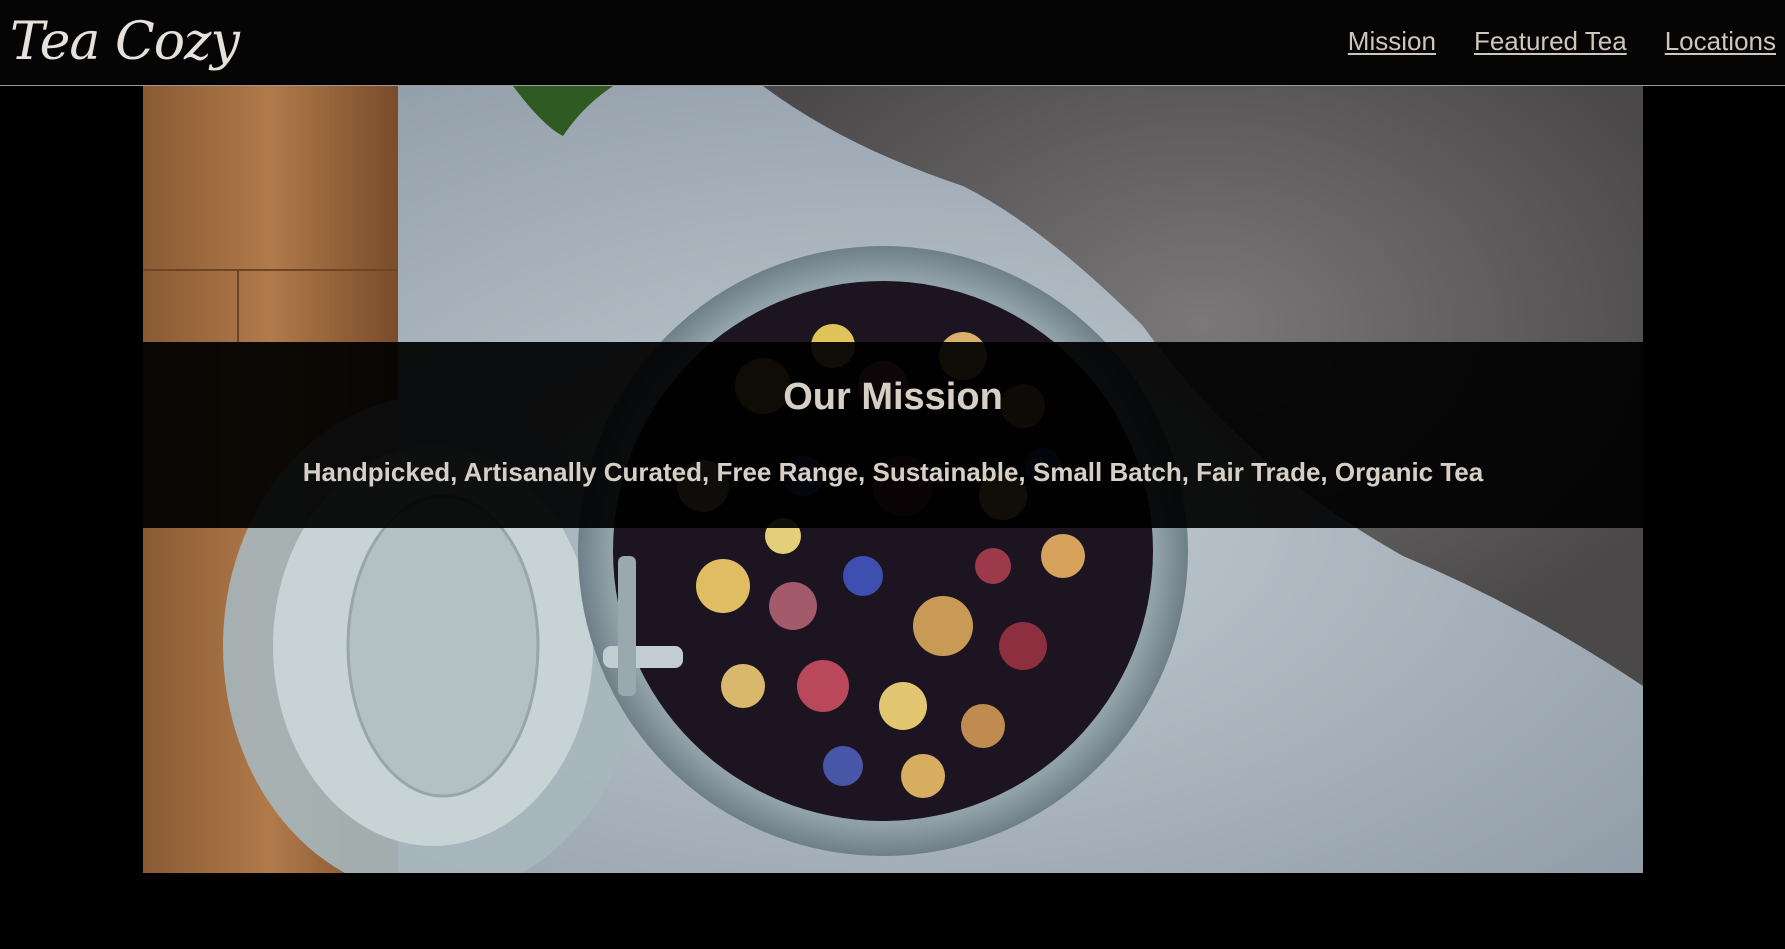 This screenshot has width=1785, height=949. What do you see at coordinates (892, 43) in the screenshot?
I see `site-header: Tea Cozy Mission Featured Tea Locations` at bounding box center [892, 43].